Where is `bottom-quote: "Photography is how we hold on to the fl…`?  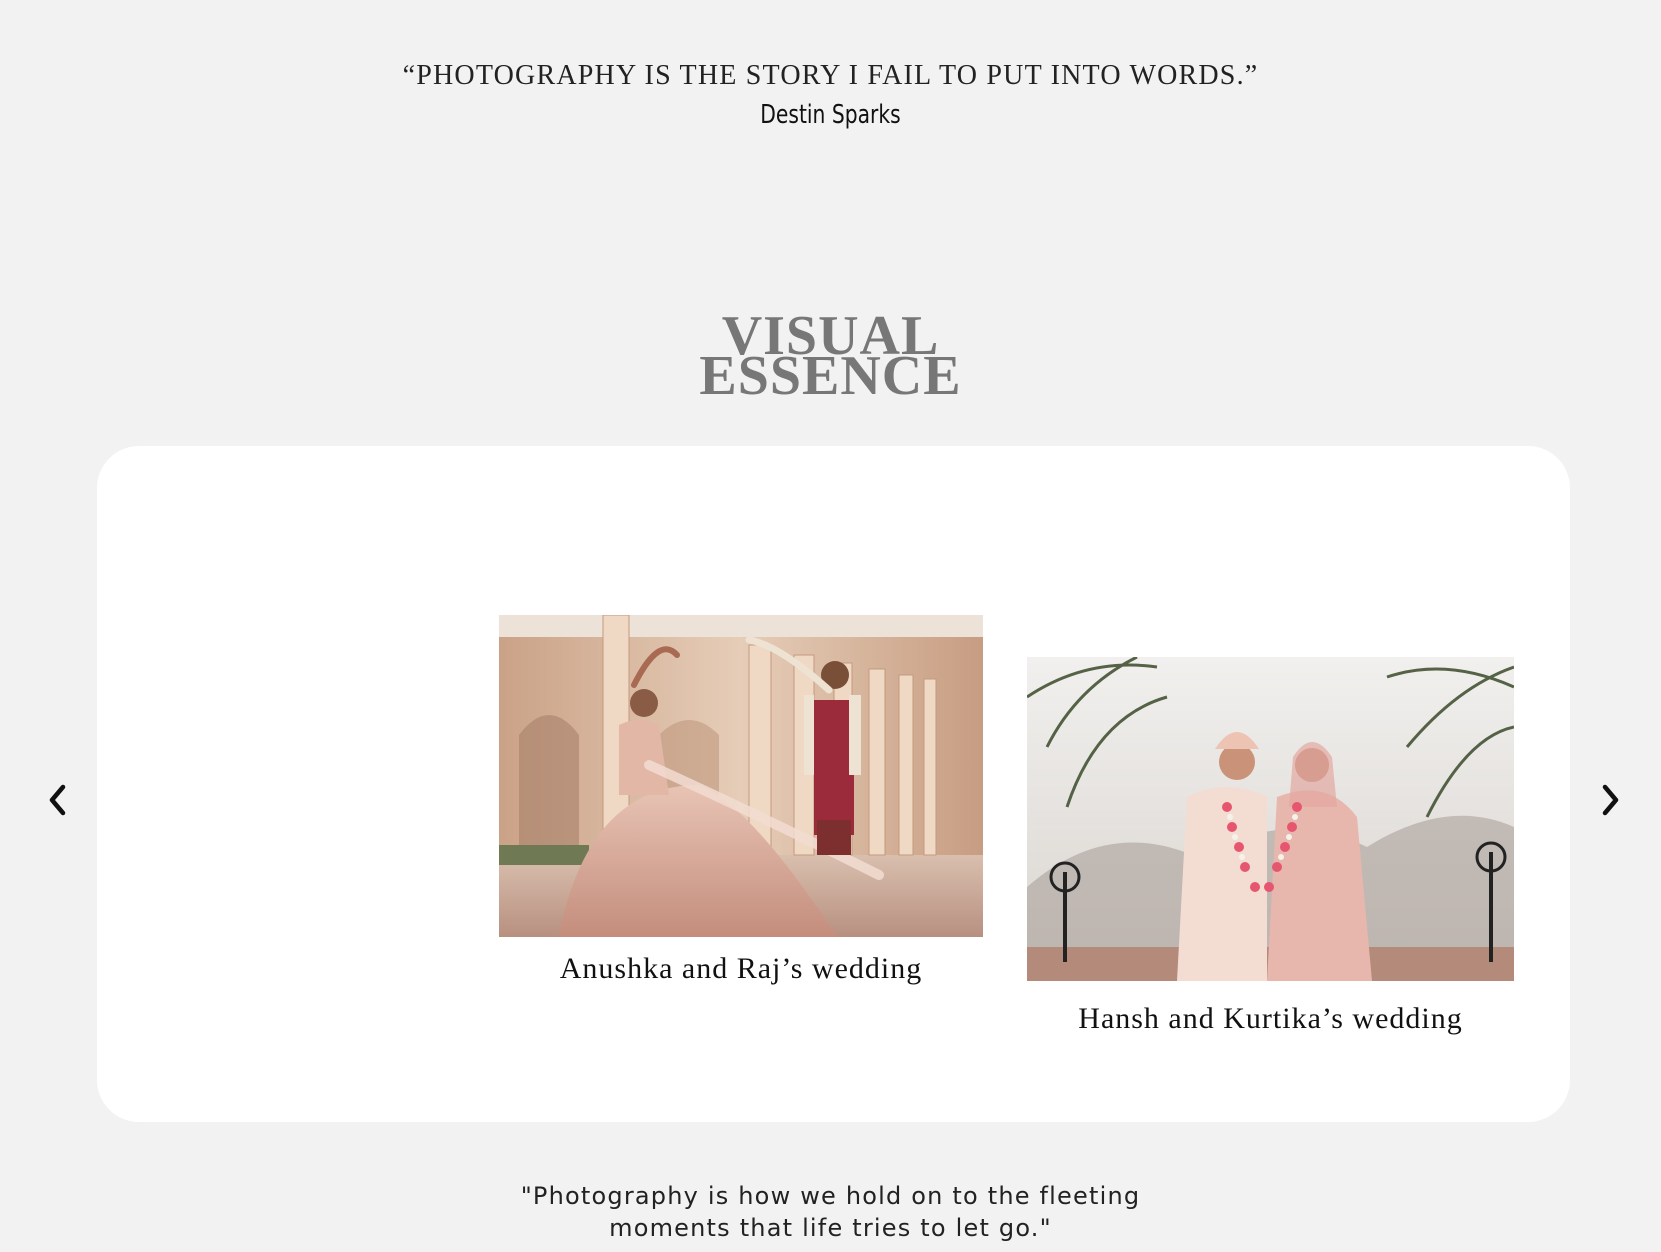 bottom-quote: "Photography is how we hold on to the fl… is located at coordinates (830, 1212).